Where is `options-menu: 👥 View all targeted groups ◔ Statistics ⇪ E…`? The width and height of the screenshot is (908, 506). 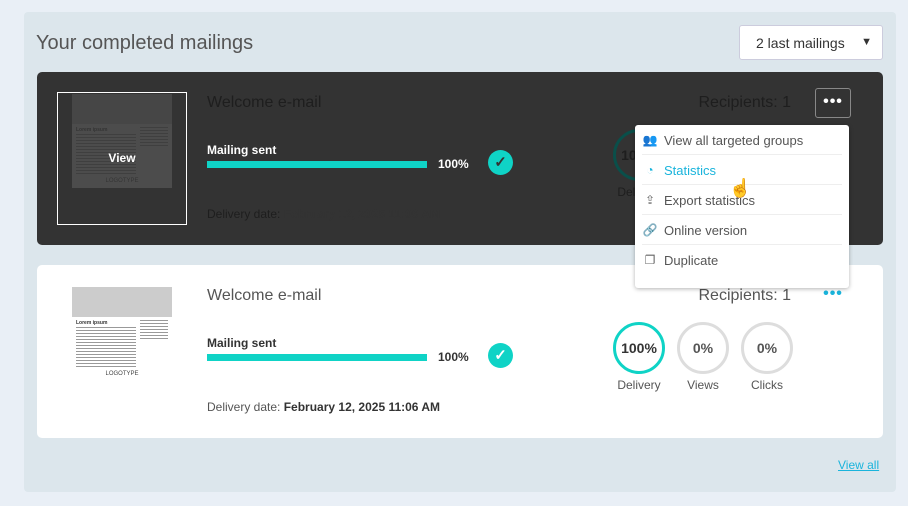
options-menu: 👥 View all targeted groups ◔ Statistics ⇪ E… is located at coordinates (742, 206).